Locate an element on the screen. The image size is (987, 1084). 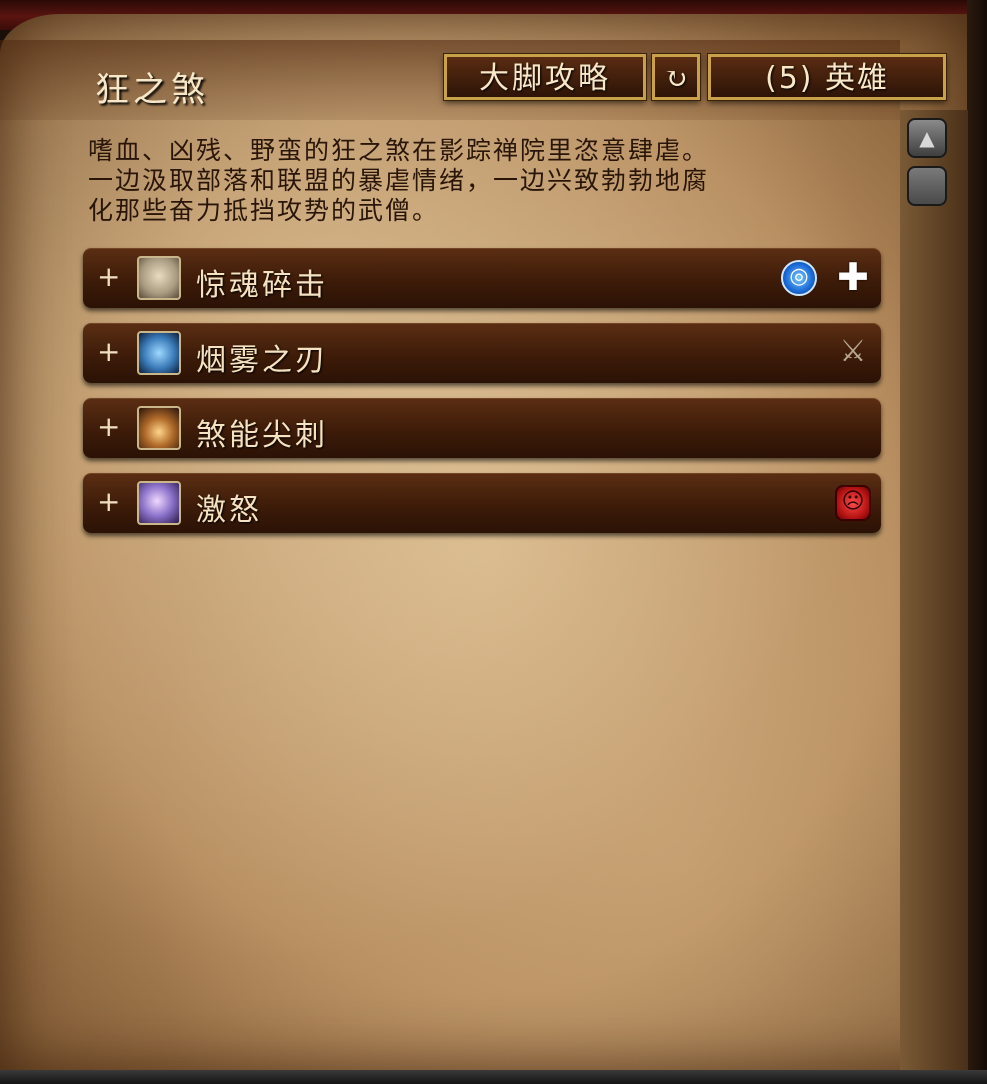
ability-name: 烟雾之刃 is located at coordinates (262, 360).